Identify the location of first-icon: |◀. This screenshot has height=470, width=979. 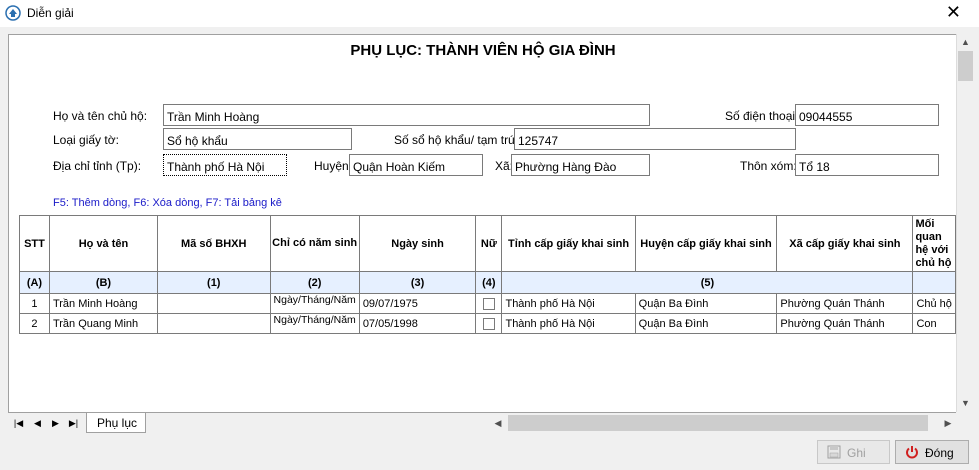
(18, 423).